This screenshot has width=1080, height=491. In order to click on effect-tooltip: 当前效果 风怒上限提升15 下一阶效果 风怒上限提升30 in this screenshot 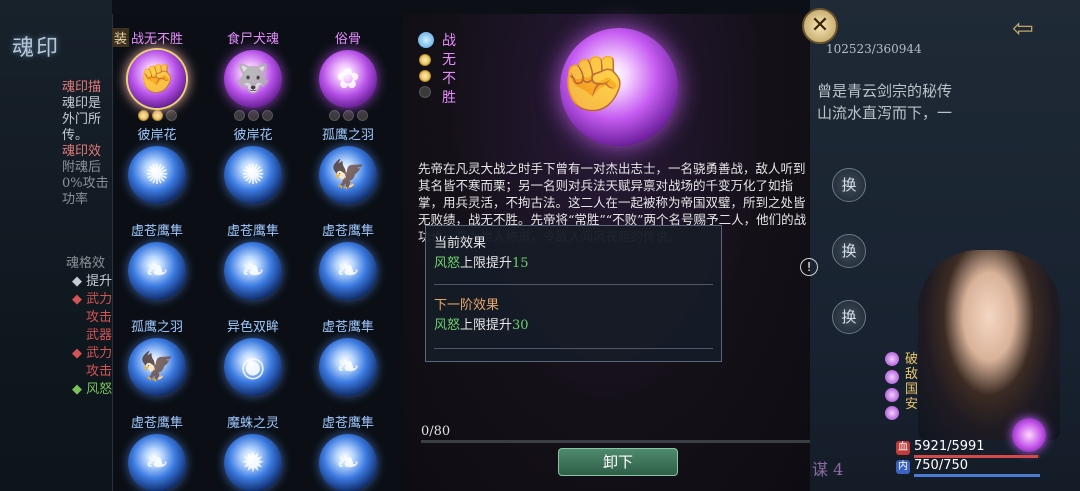, I will do `click(573, 293)`.